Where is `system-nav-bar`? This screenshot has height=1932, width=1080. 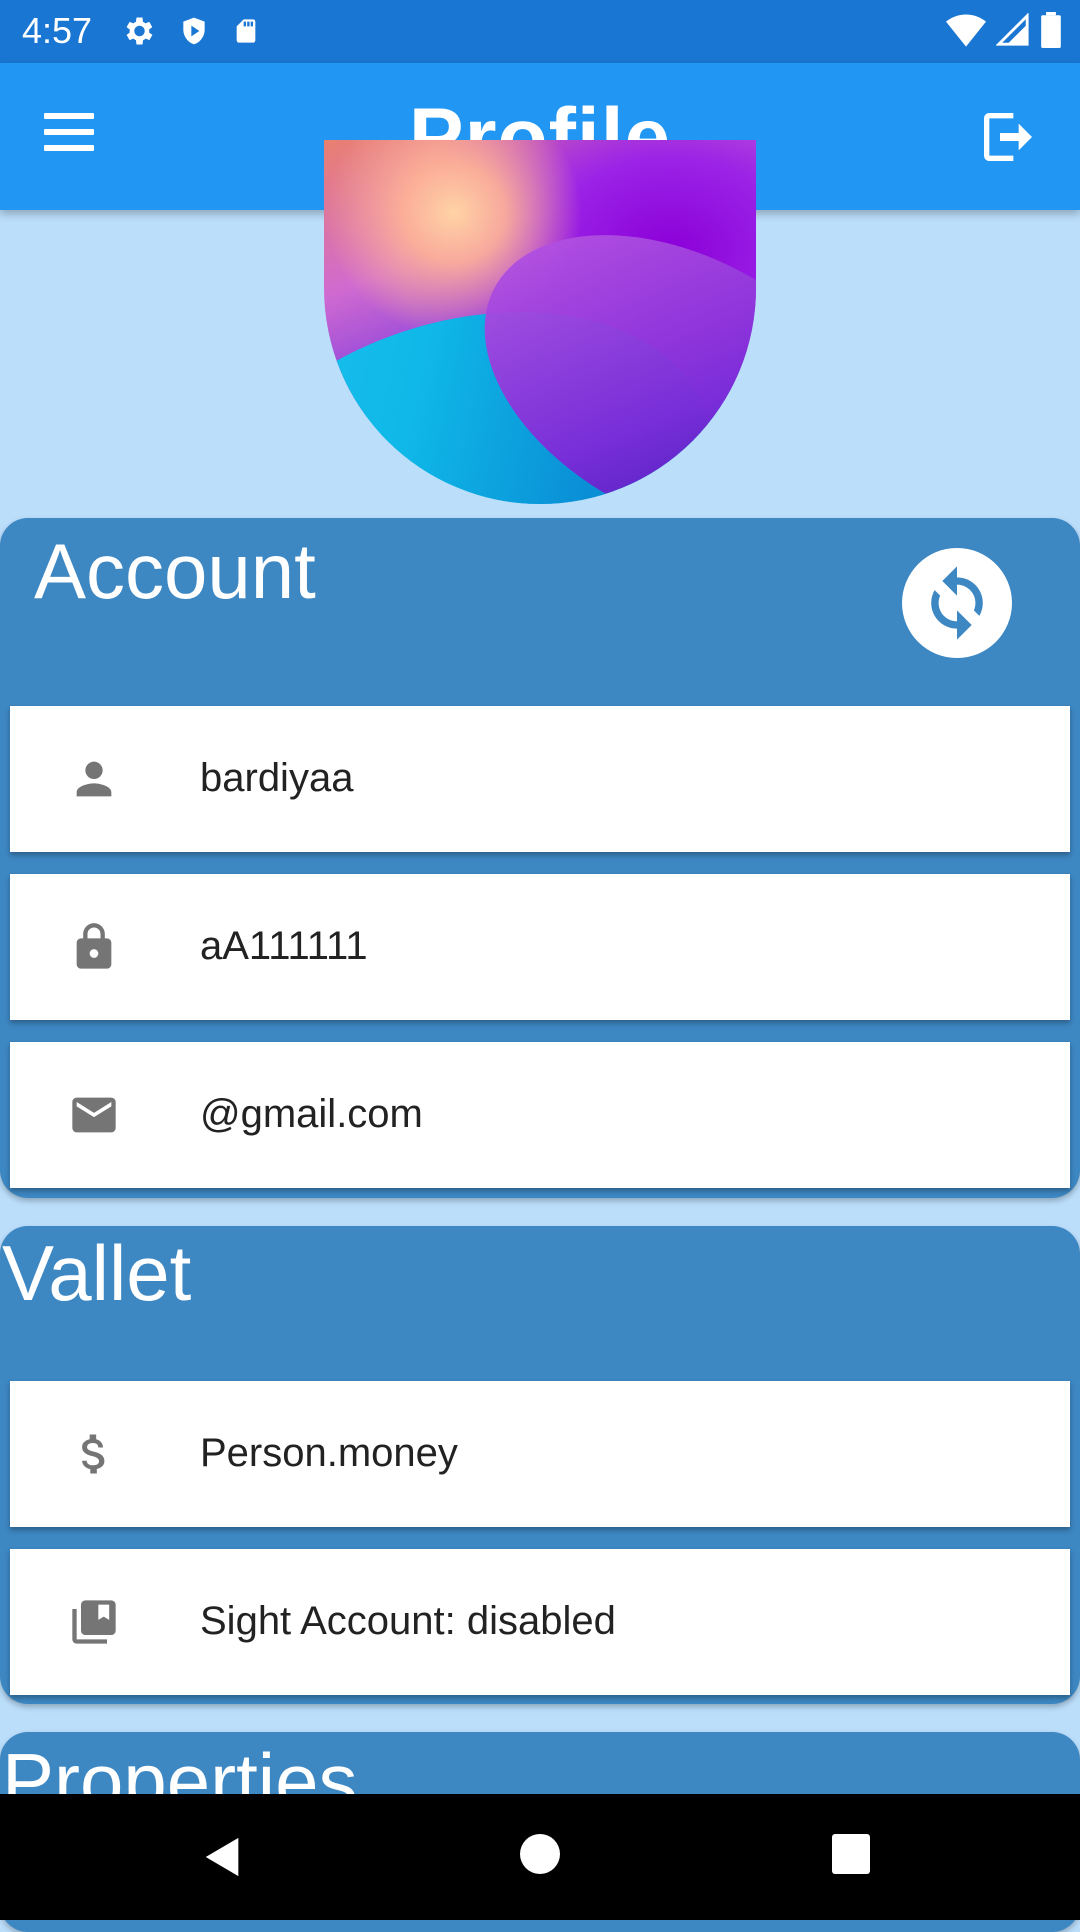
system-nav-bar is located at coordinates (540, 1857).